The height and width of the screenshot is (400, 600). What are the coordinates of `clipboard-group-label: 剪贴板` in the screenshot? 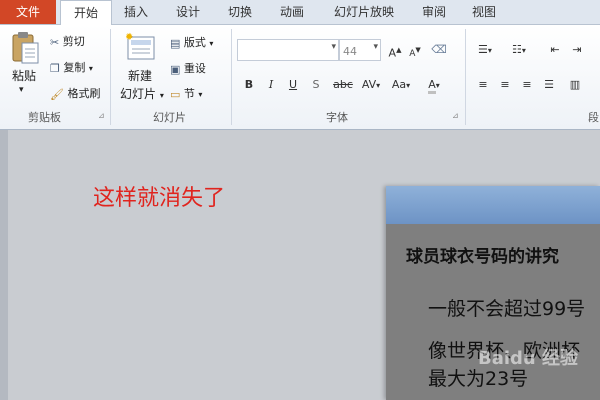 It's located at (44, 117).